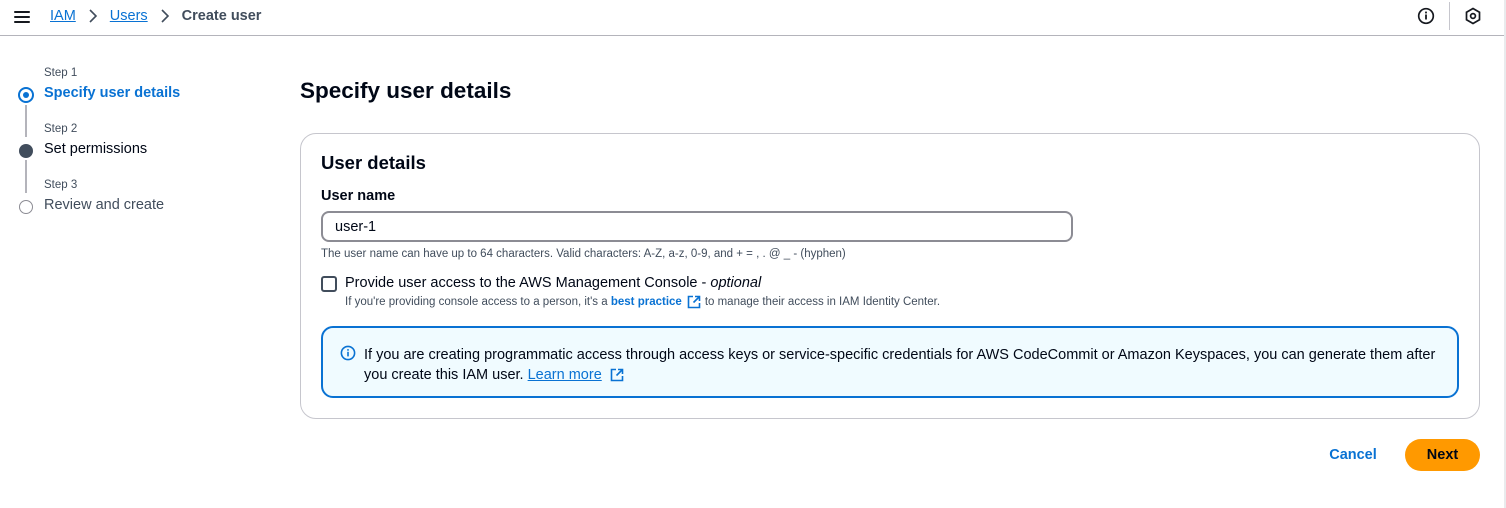 This screenshot has width=1506, height=508. What do you see at coordinates (221, 16) in the screenshot?
I see `breadcrumb-current: Create user` at bounding box center [221, 16].